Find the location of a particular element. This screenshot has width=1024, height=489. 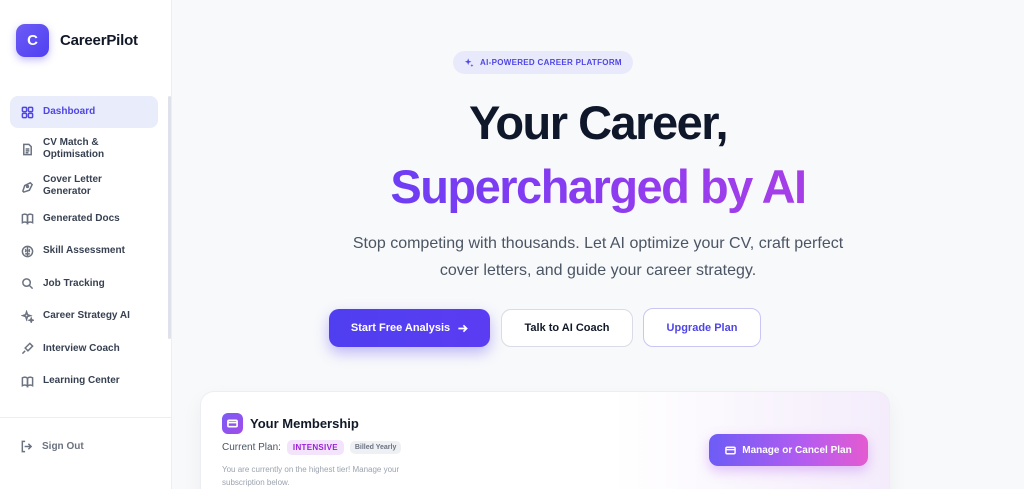

sidebar-item-generated-docs: Generated Docs is located at coordinates (84, 219).